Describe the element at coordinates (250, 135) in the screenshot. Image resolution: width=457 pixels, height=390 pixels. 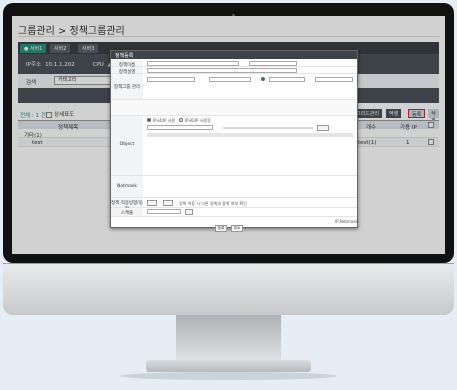
I see `object-table-header` at that location.